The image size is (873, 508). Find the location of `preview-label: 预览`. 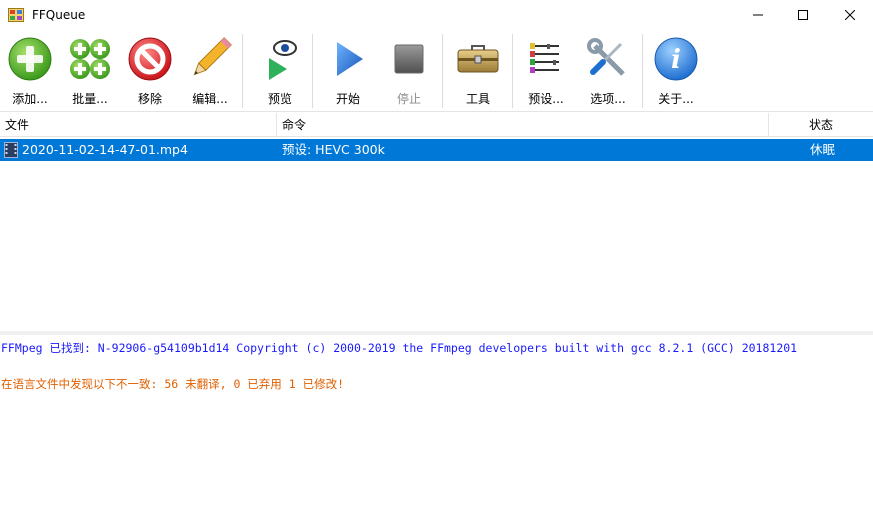

preview-label: 预览 is located at coordinates (279, 99).